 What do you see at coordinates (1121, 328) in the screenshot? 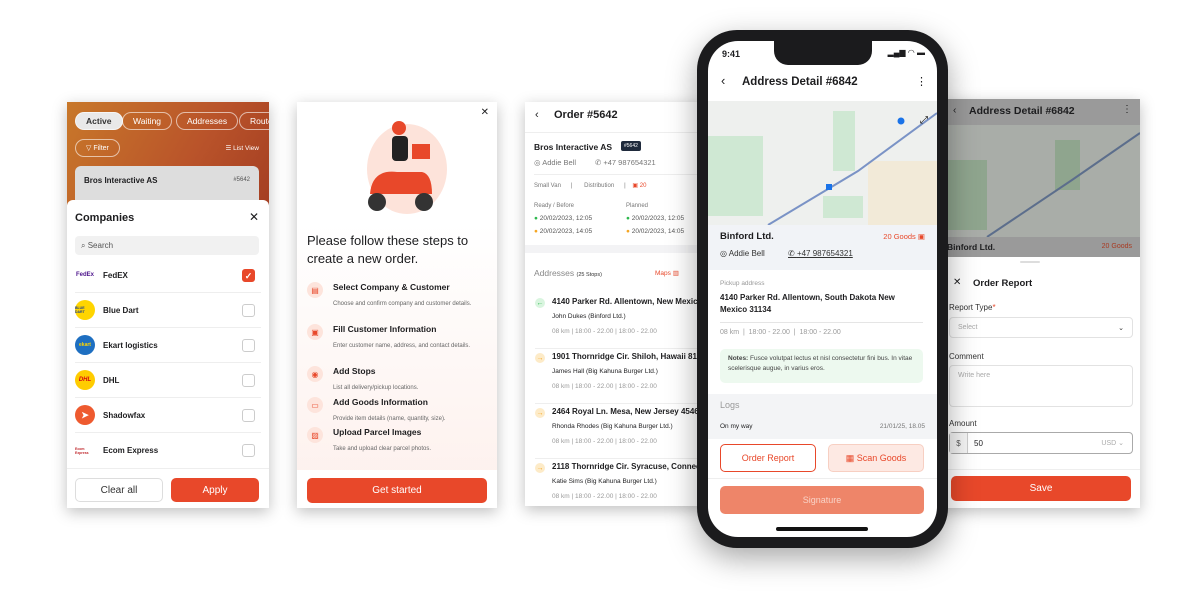
I see `chevron-down-icon: ⌄` at bounding box center [1121, 328].